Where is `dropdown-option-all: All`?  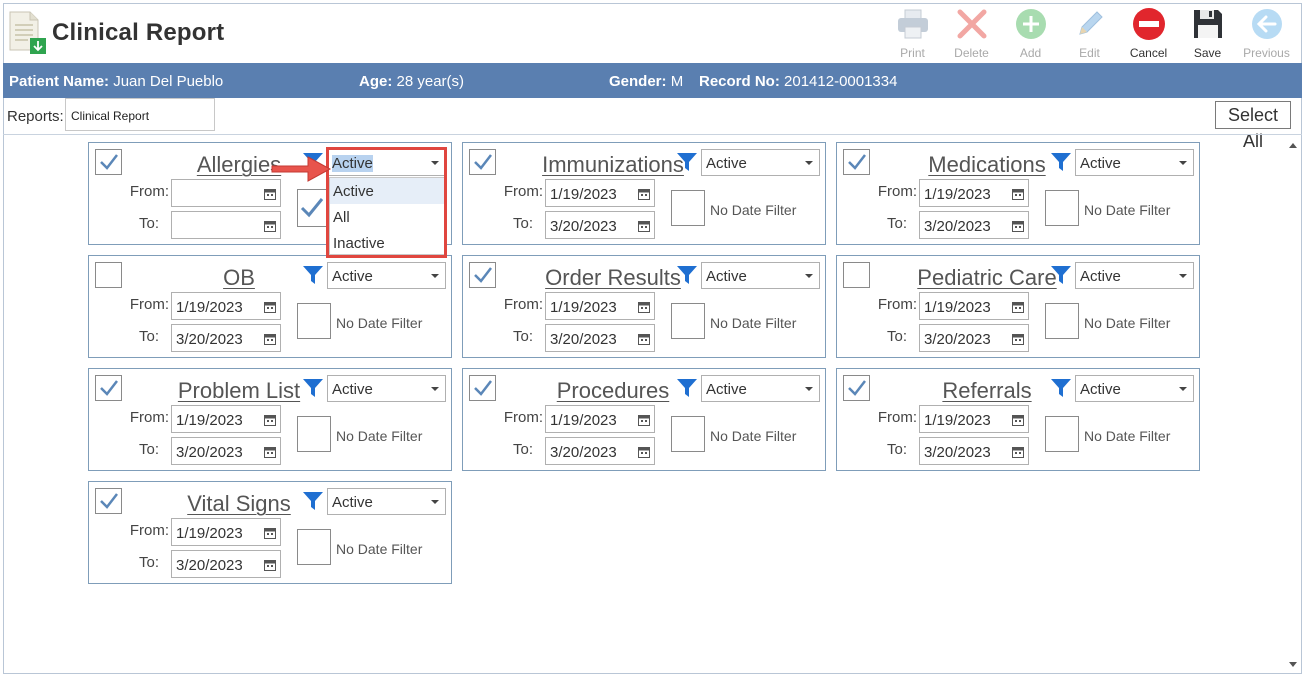
dropdown-option-all: All is located at coordinates (387, 217).